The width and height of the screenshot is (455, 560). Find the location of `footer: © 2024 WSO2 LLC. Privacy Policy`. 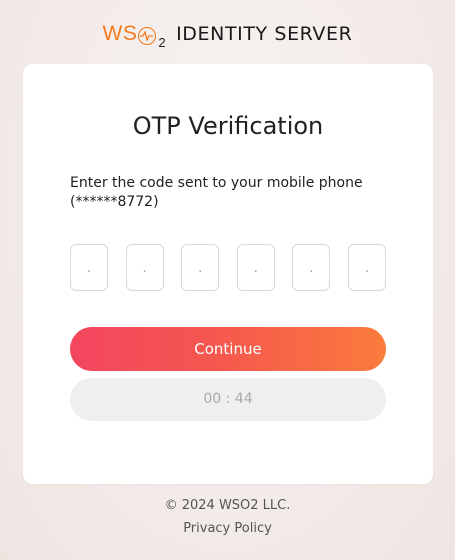

footer: © 2024 WSO2 LLC. Privacy Policy is located at coordinates (227, 517).